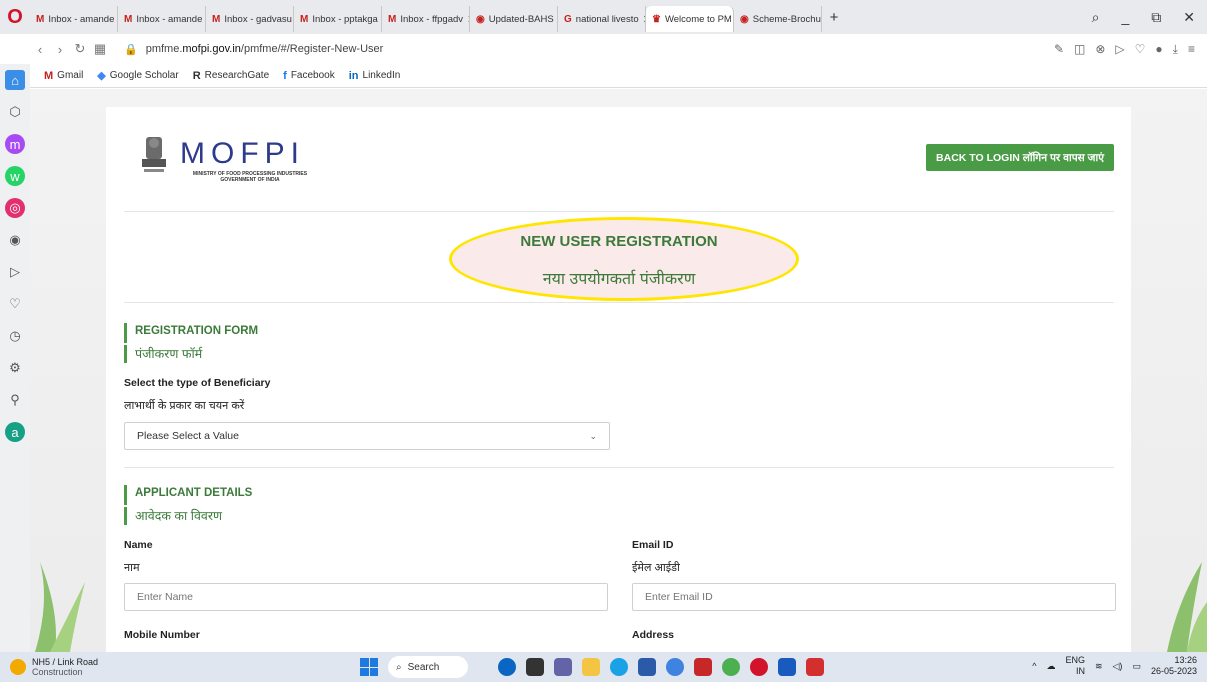 The image size is (1207, 682). What do you see at coordinates (366, 597) in the screenshot?
I see `name-input` at bounding box center [366, 597].